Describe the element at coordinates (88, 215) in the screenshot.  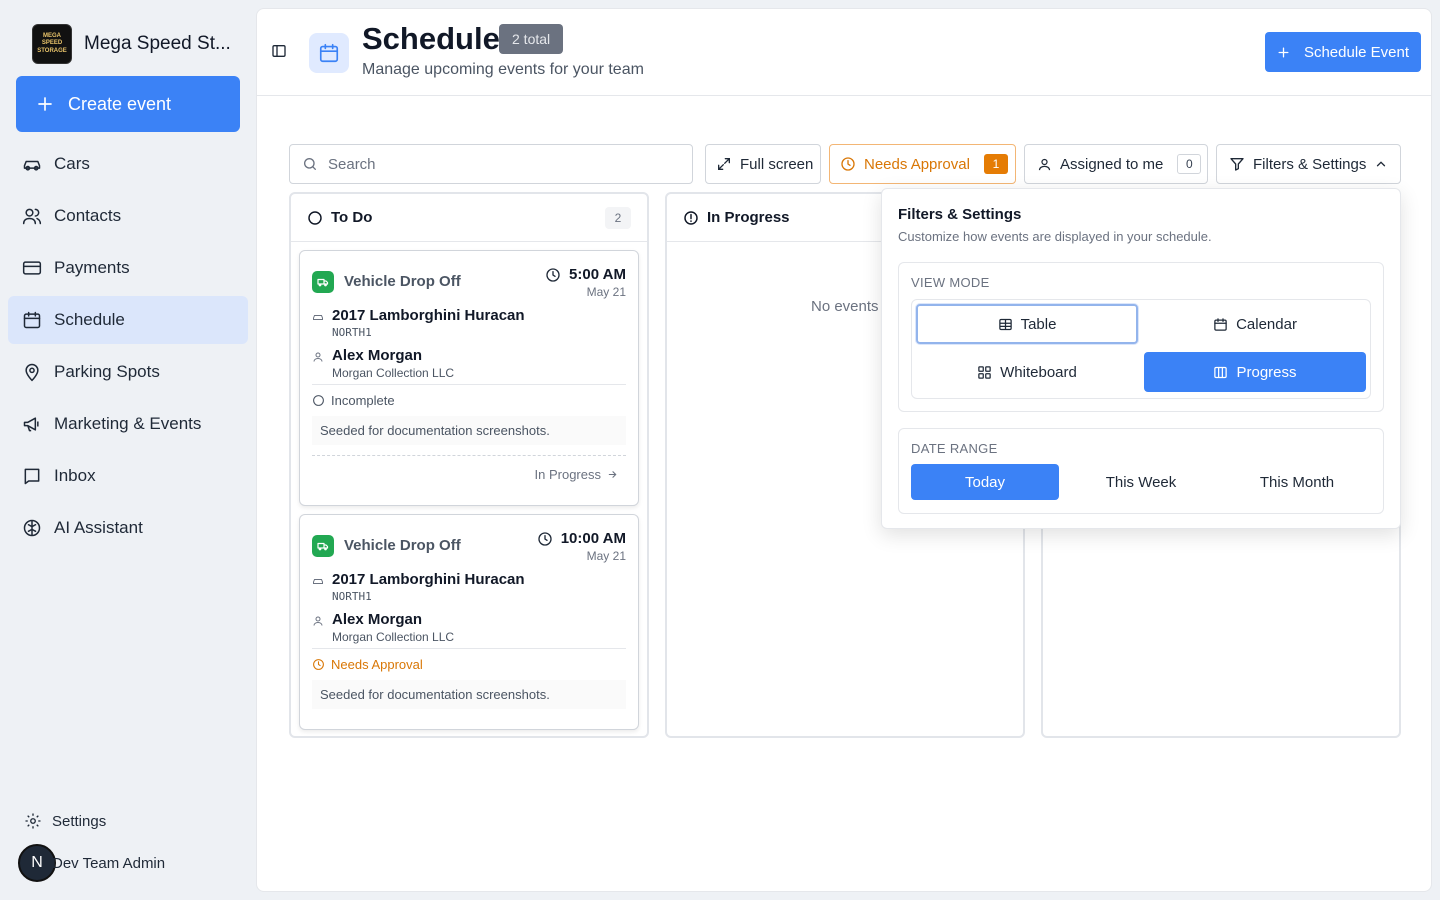
I see `sidebar-item-label: Contacts` at that location.